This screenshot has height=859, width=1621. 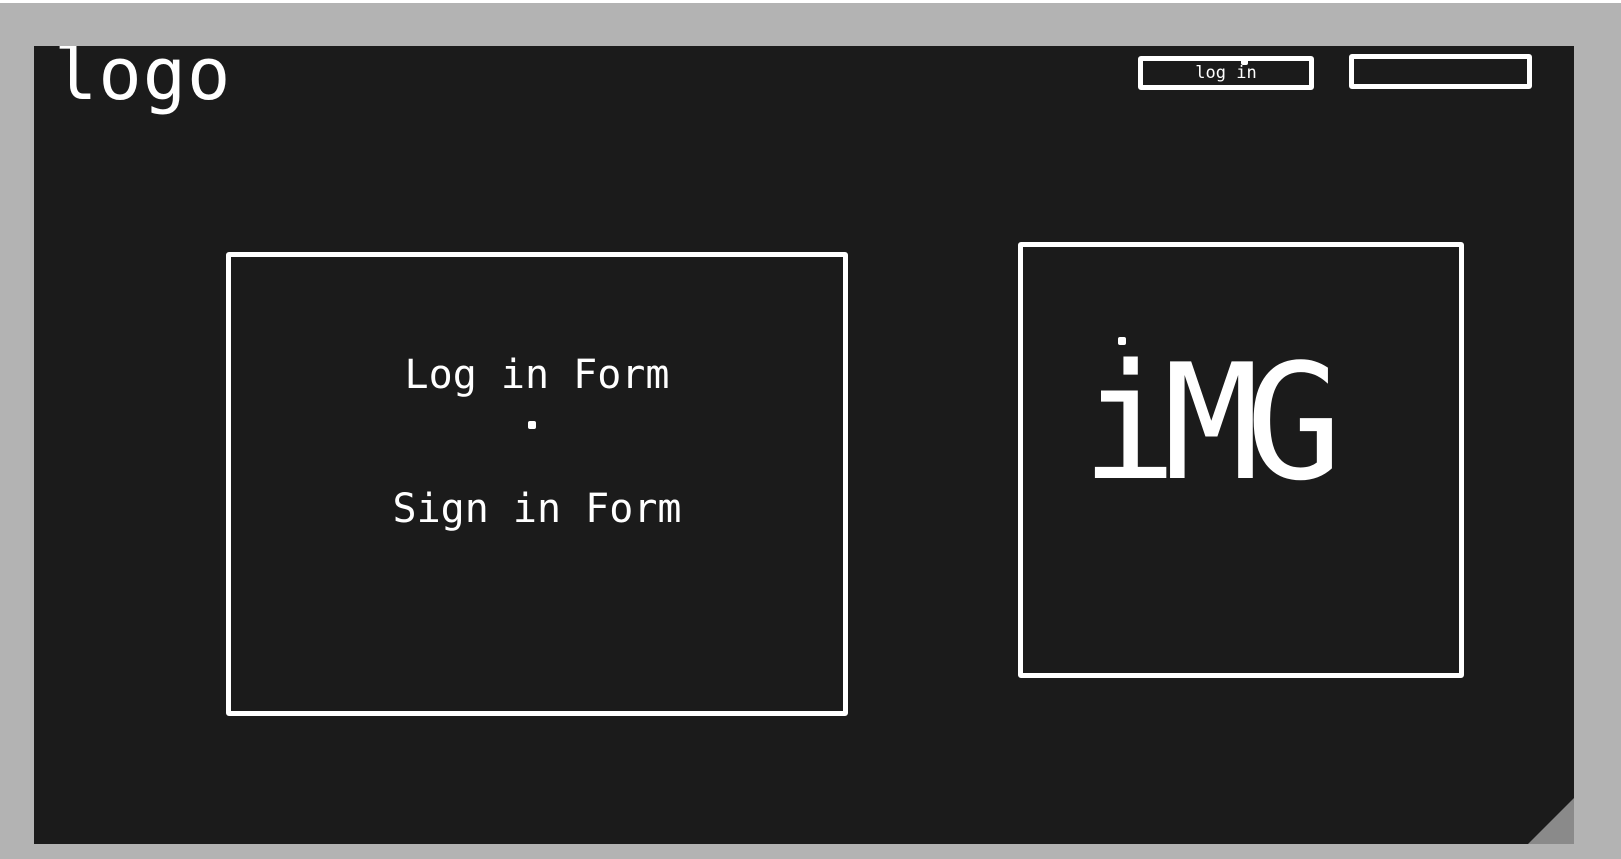 What do you see at coordinates (1226, 73) in the screenshot?
I see `login-button: log in` at bounding box center [1226, 73].